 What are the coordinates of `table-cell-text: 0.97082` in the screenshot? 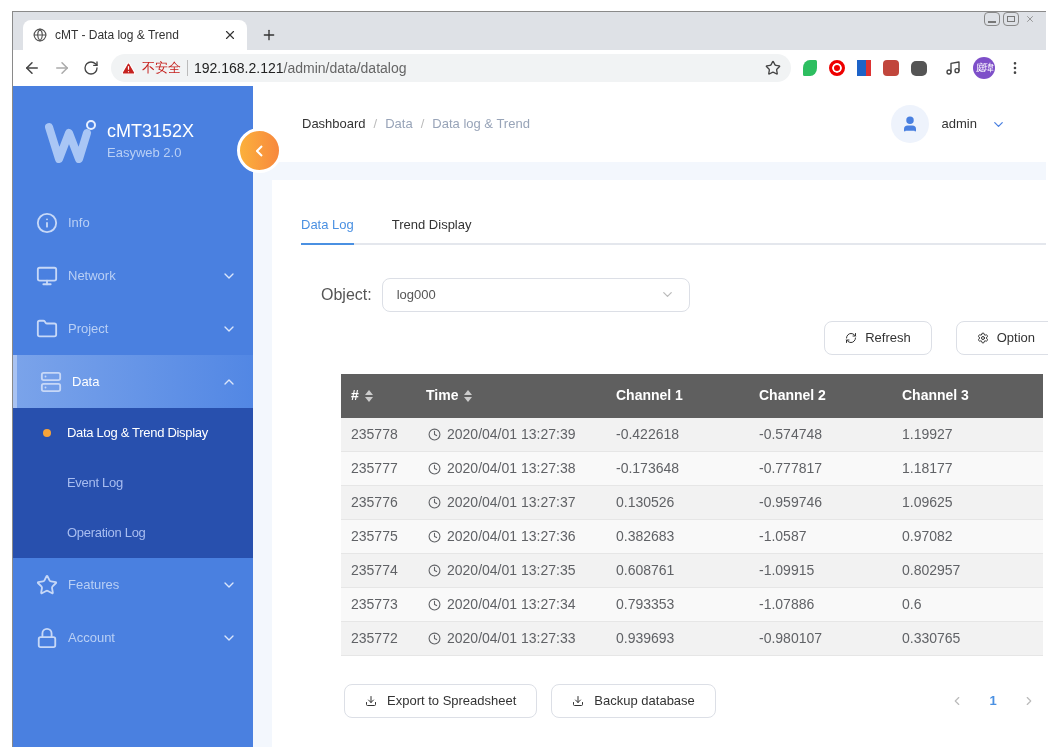 It's located at (927, 536).